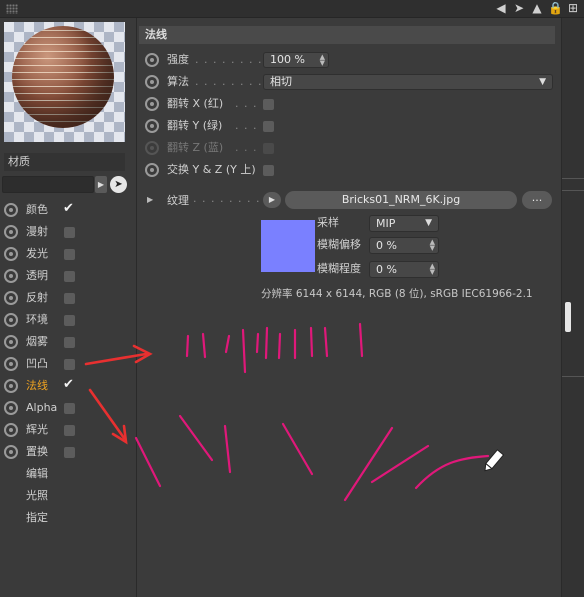 This screenshot has width=584, height=597. I want to click on channel-list: 颜色 ✔ 漫射 发光 透明反射环境烟雾 凹凸 法线 ✔ Alpha 辉光置换编辑光照指定, so click(67, 364).